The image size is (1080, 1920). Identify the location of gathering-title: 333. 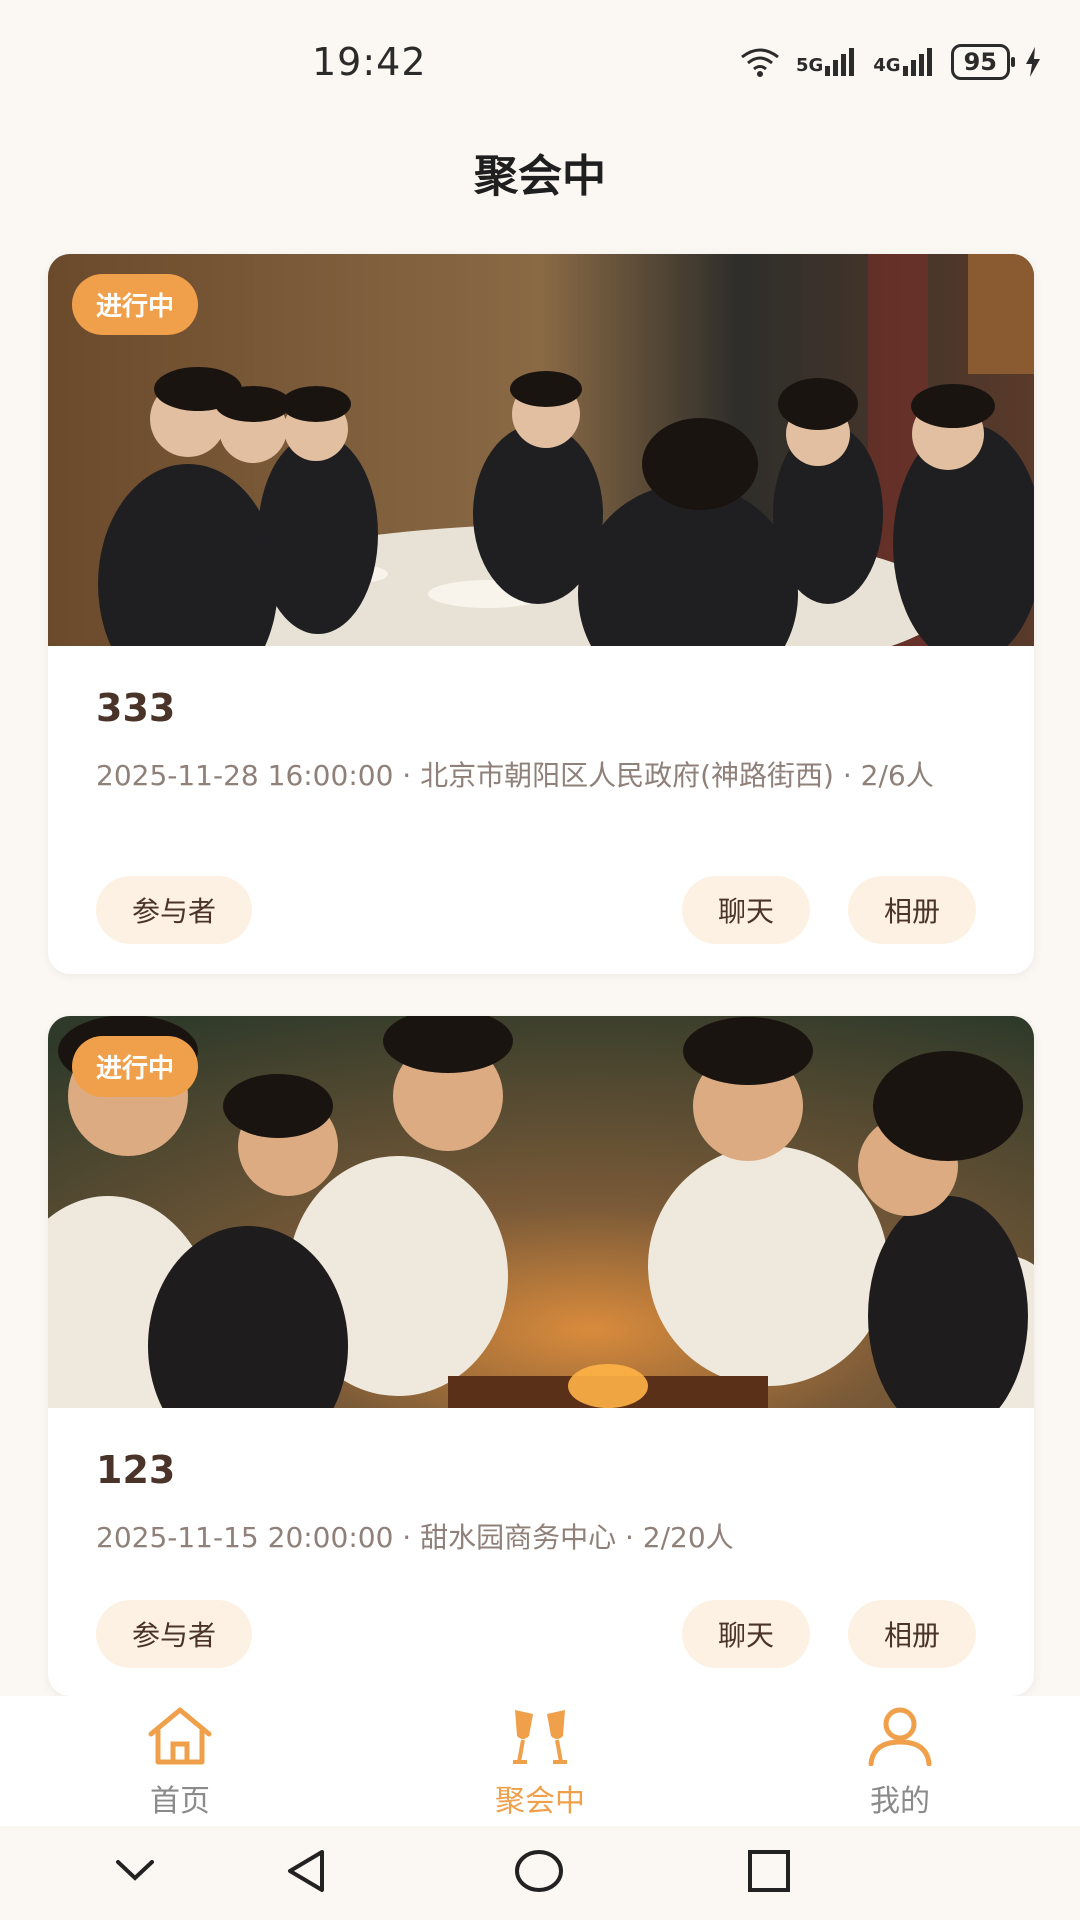
(136, 708).